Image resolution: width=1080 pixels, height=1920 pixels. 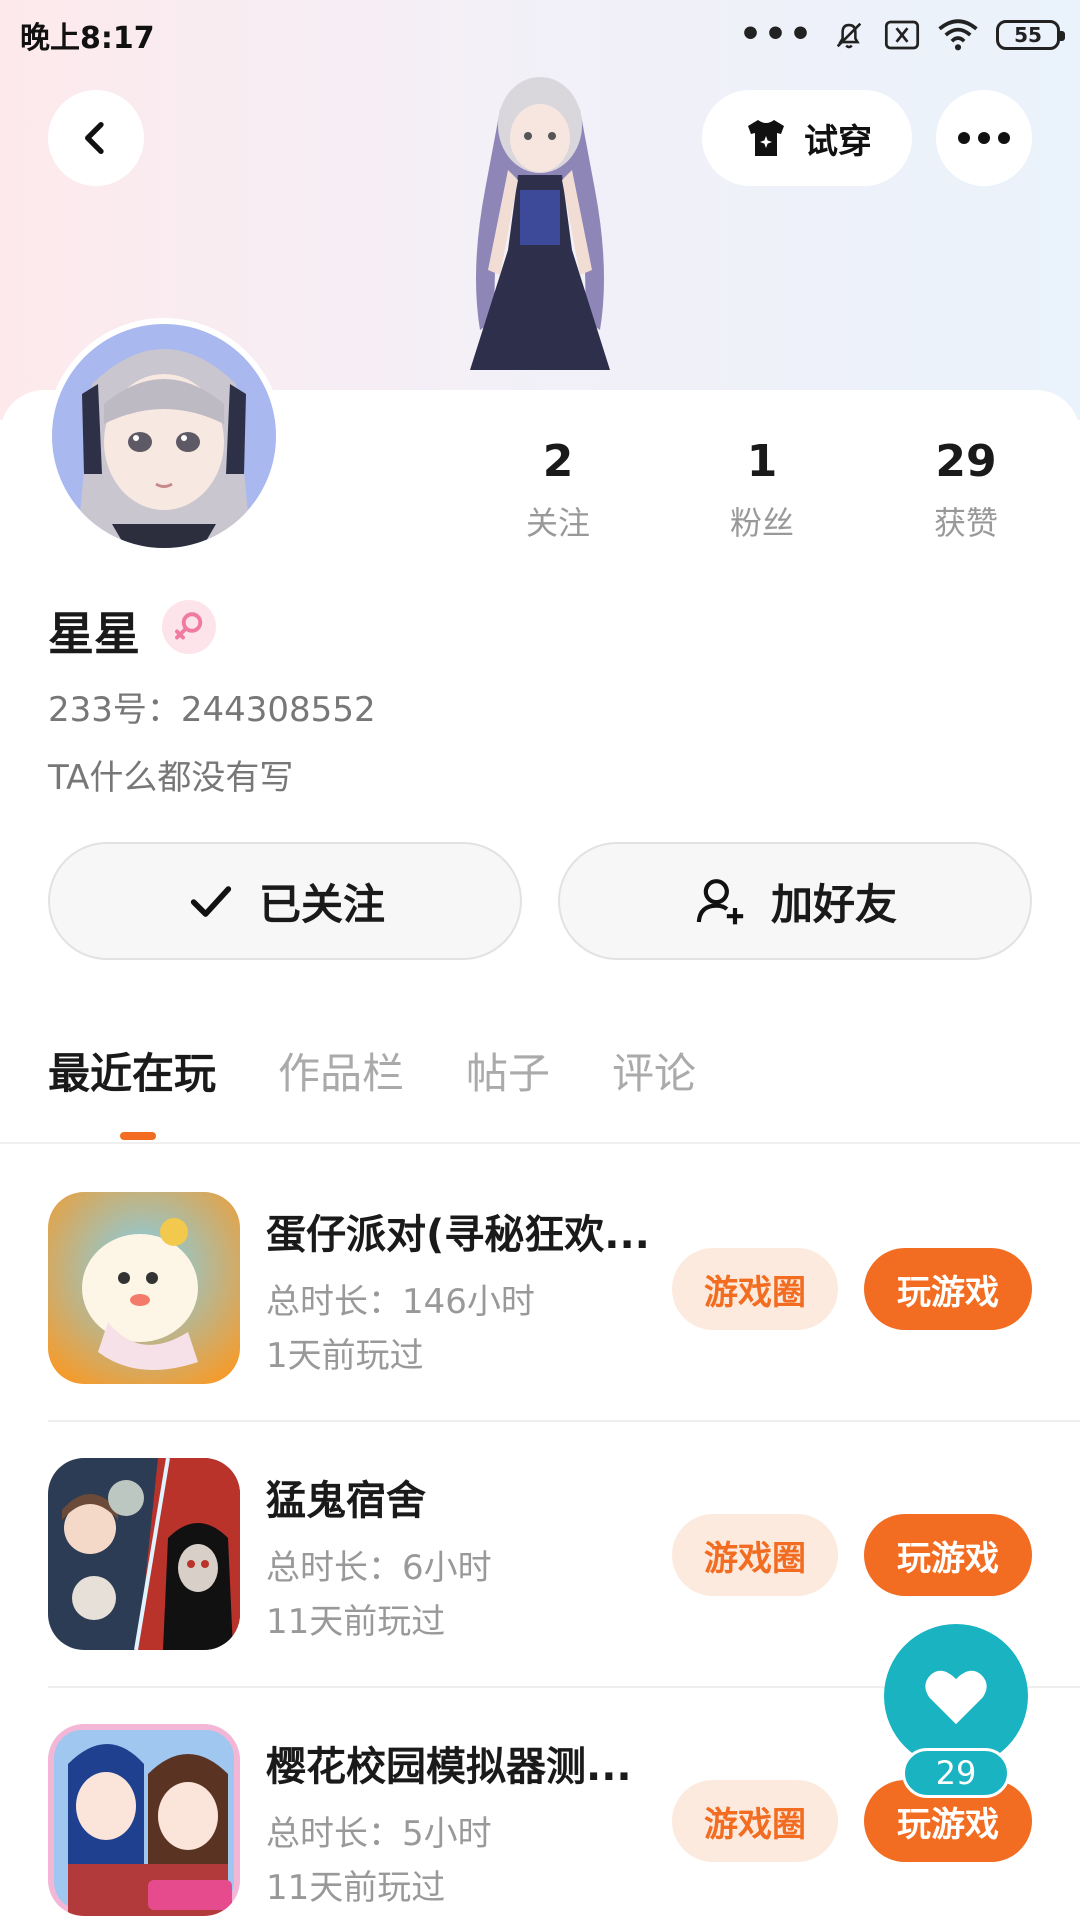 What do you see at coordinates (958, 35) in the screenshot?
I see `wifi-icon` at bounding box center [958, 35].